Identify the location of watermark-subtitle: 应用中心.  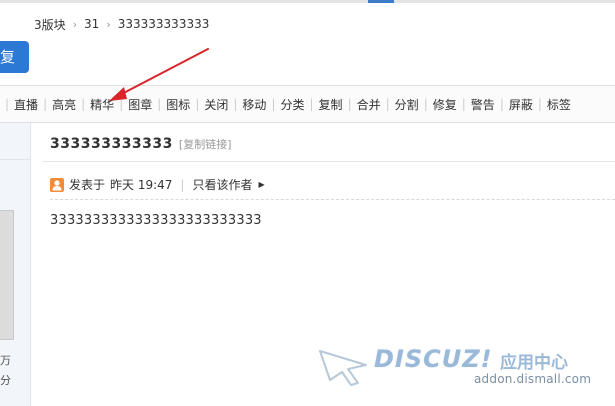
(534, 363).